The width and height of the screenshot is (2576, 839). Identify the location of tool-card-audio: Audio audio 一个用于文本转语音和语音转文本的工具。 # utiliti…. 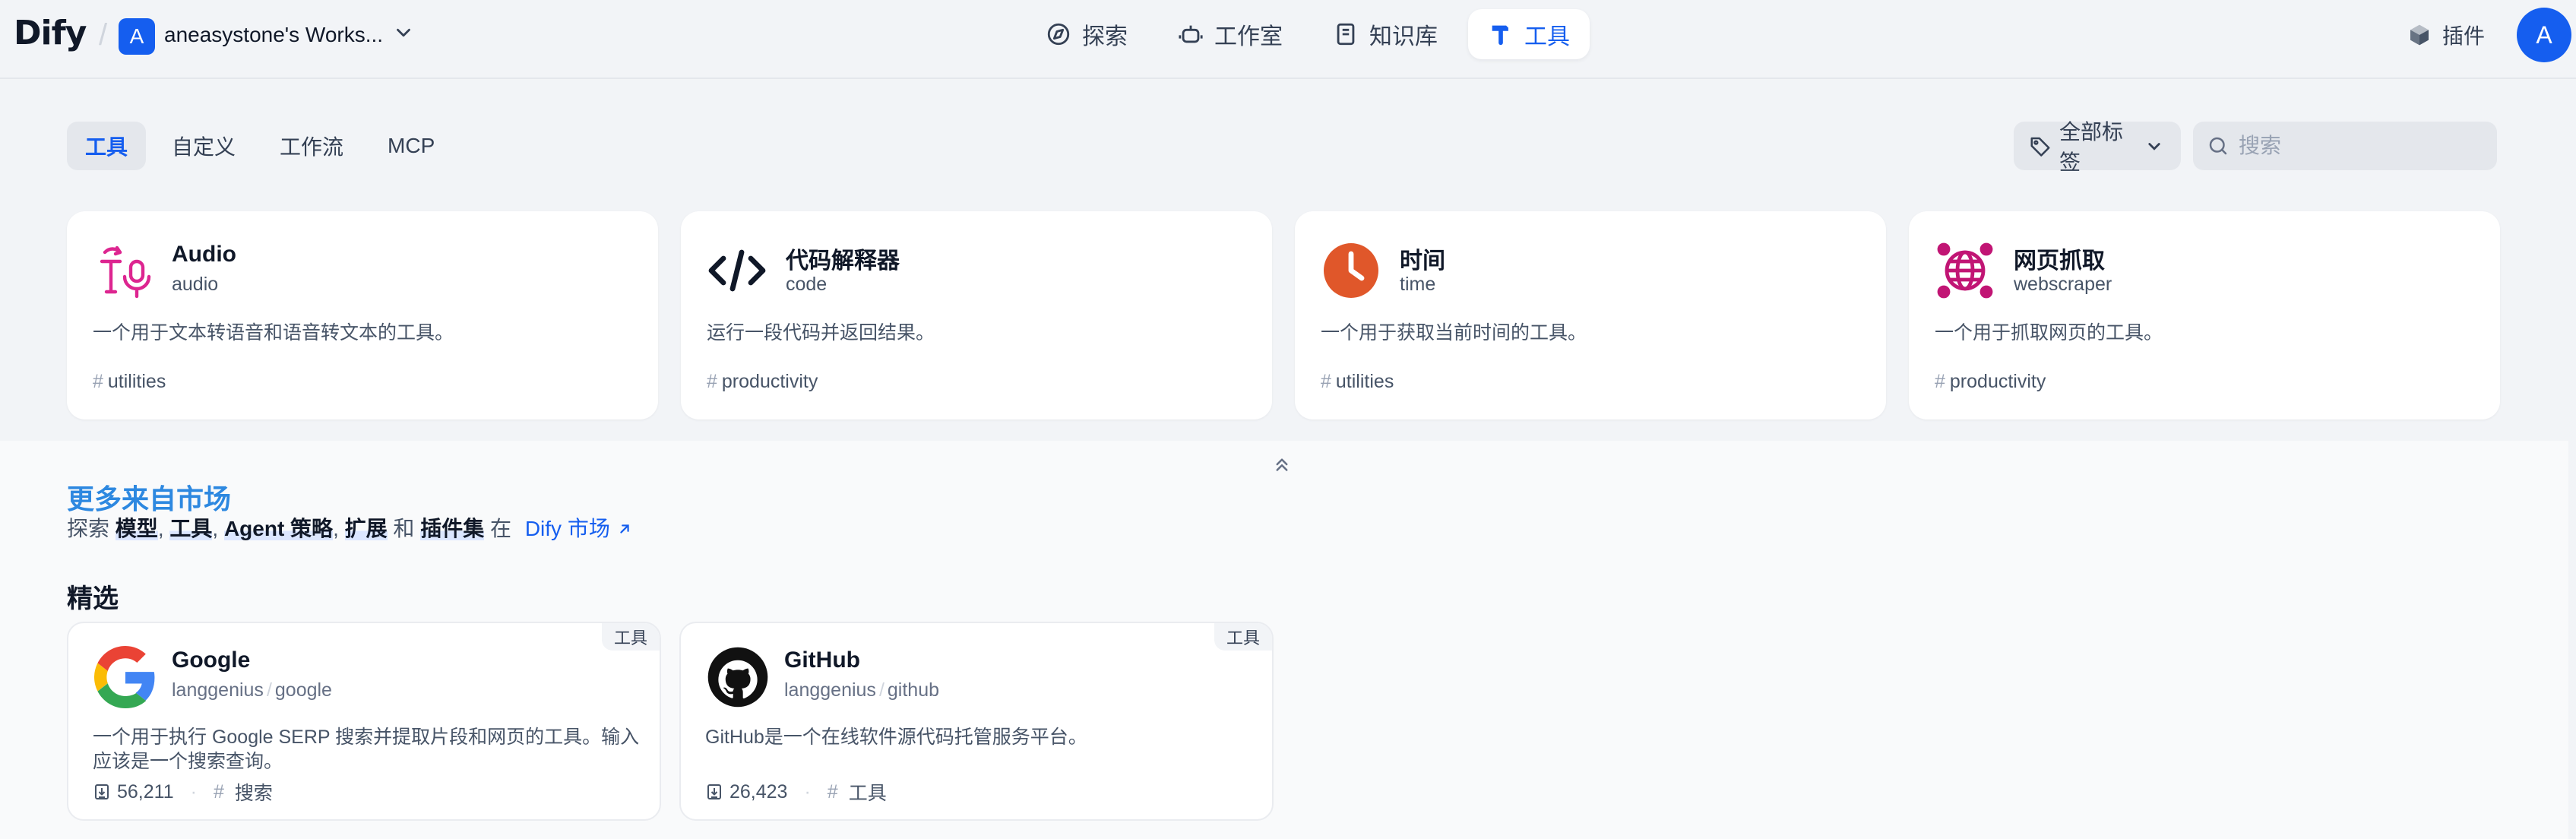
(362, 315).